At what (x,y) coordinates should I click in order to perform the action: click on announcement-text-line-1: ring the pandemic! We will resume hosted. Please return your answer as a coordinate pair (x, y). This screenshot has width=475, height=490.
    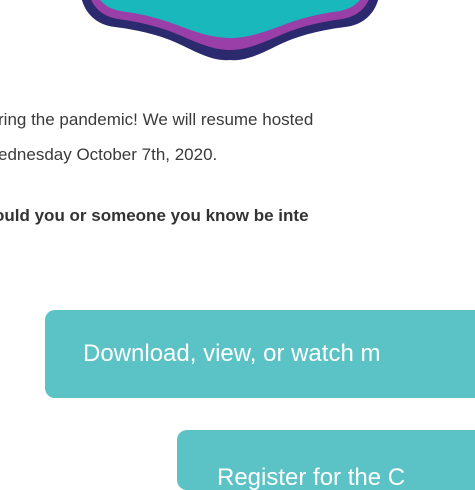
    Looking at the image, I should click on (157, 119).